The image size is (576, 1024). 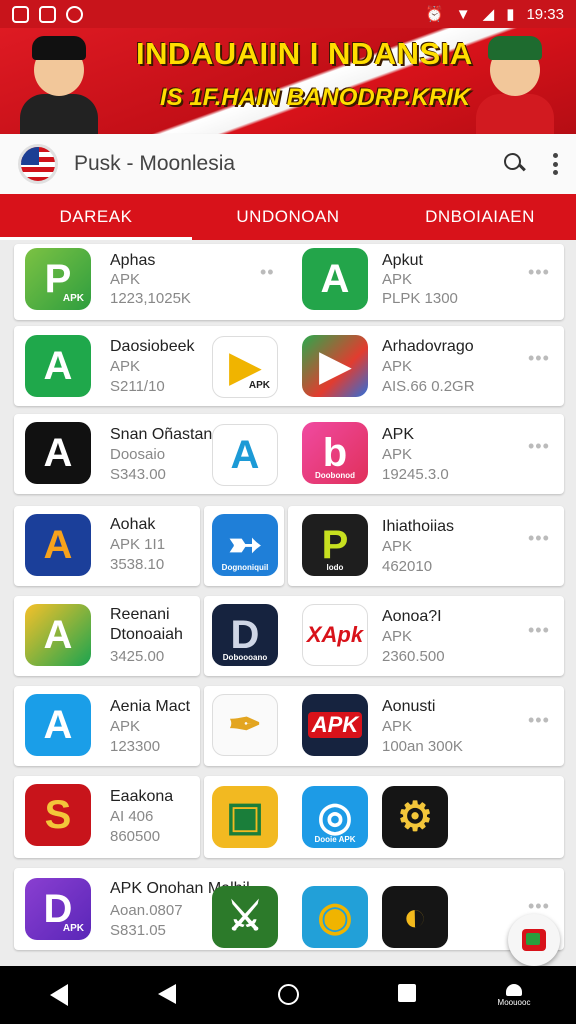 What do you see at coordinates (152, 346) in the screenshot?
I see `app-name: Daosiobeek` at bounding box center [152, 346].